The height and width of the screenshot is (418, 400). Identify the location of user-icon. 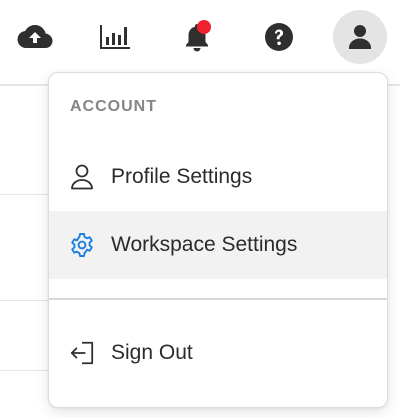
(360, 37).